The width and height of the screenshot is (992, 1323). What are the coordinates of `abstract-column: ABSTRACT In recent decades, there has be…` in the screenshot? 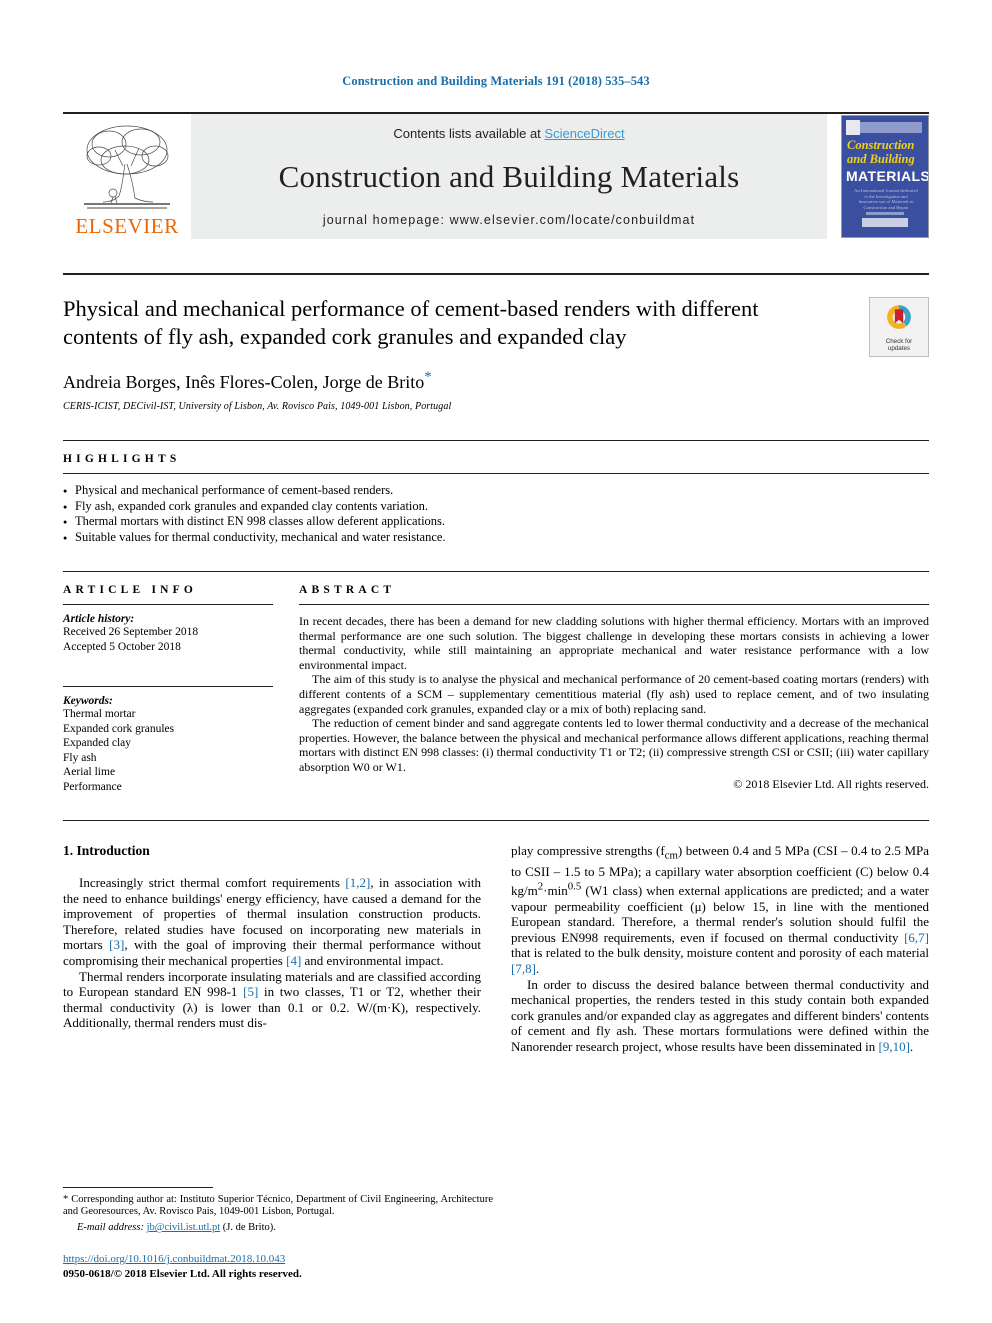 It's located at (614, 689).